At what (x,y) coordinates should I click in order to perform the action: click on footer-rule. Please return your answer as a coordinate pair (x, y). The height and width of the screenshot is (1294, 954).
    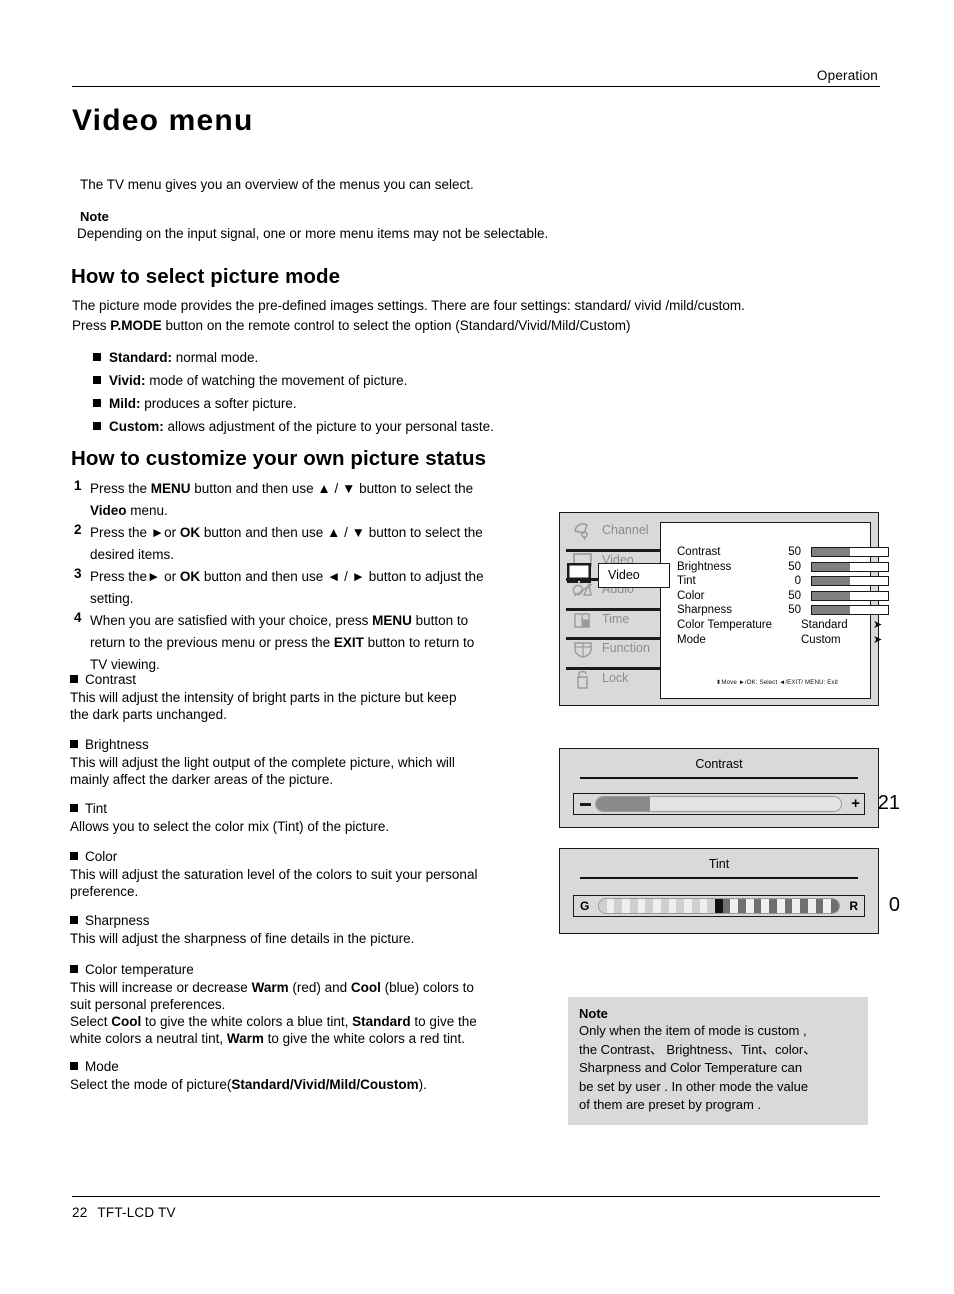
    Looking at the image, I should click on (476, 1196).